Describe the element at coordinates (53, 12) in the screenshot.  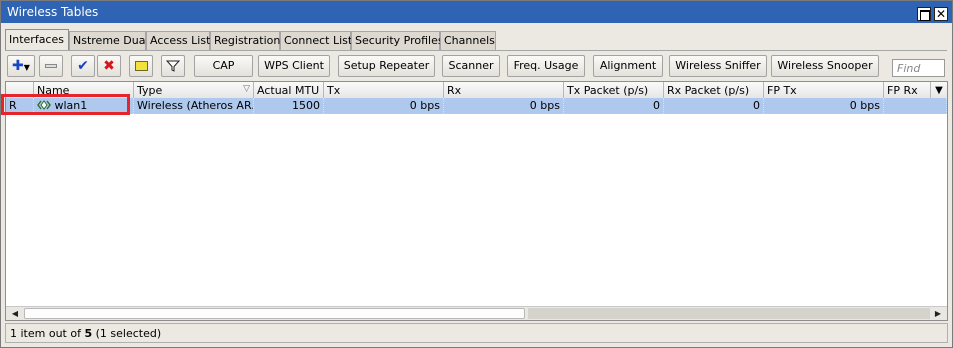
I see `window-title: Wireless Tables` at that location.